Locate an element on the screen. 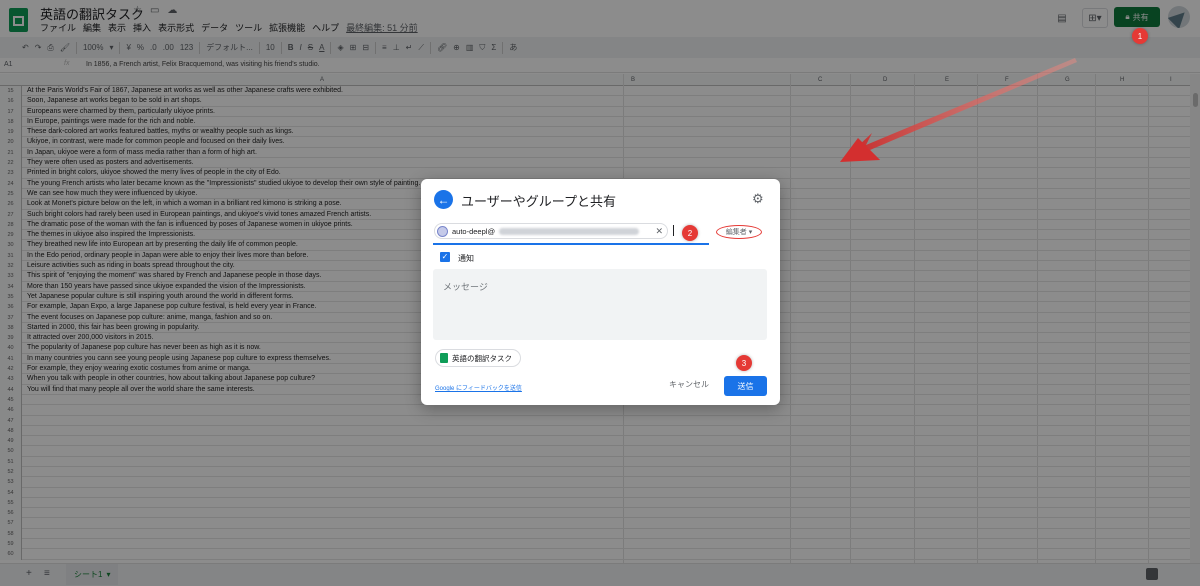 The image size is (1200, 586). text-caret is located at coordinates (673, 230).